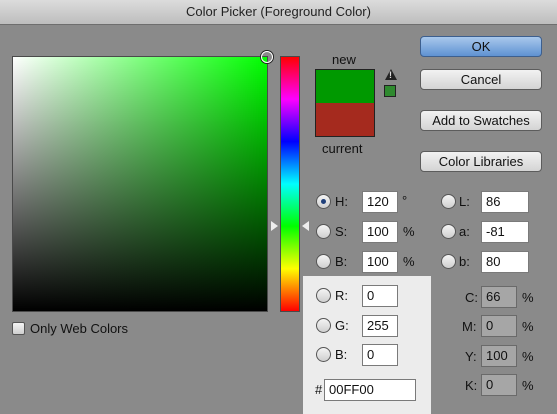  I want to click on saturation-unit: %, so click(409, 231).